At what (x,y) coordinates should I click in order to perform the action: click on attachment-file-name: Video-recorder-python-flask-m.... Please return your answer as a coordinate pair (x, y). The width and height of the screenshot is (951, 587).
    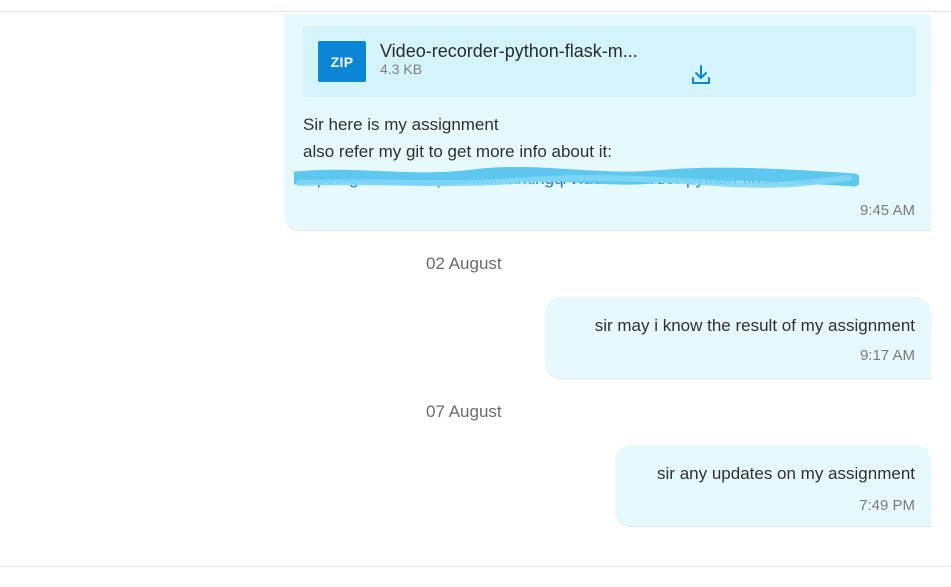
    Looking at the image, I should click on (509, 51).